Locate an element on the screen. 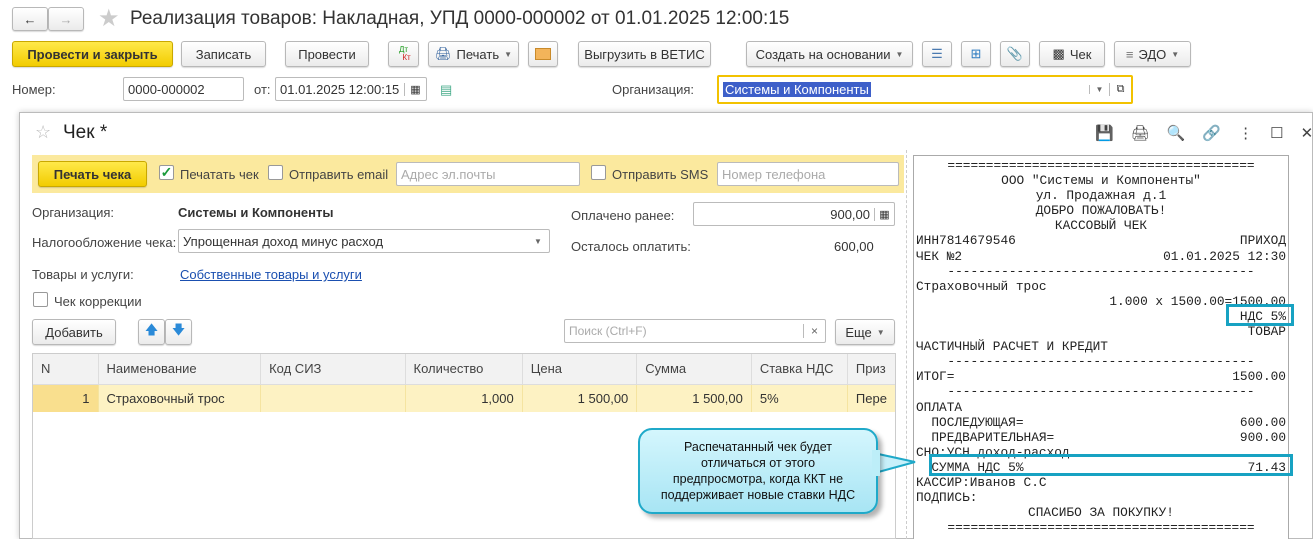  receipt-text: СПАСИБО ЗА ПОКУПКУ! is located at coordinates (1101, 513).